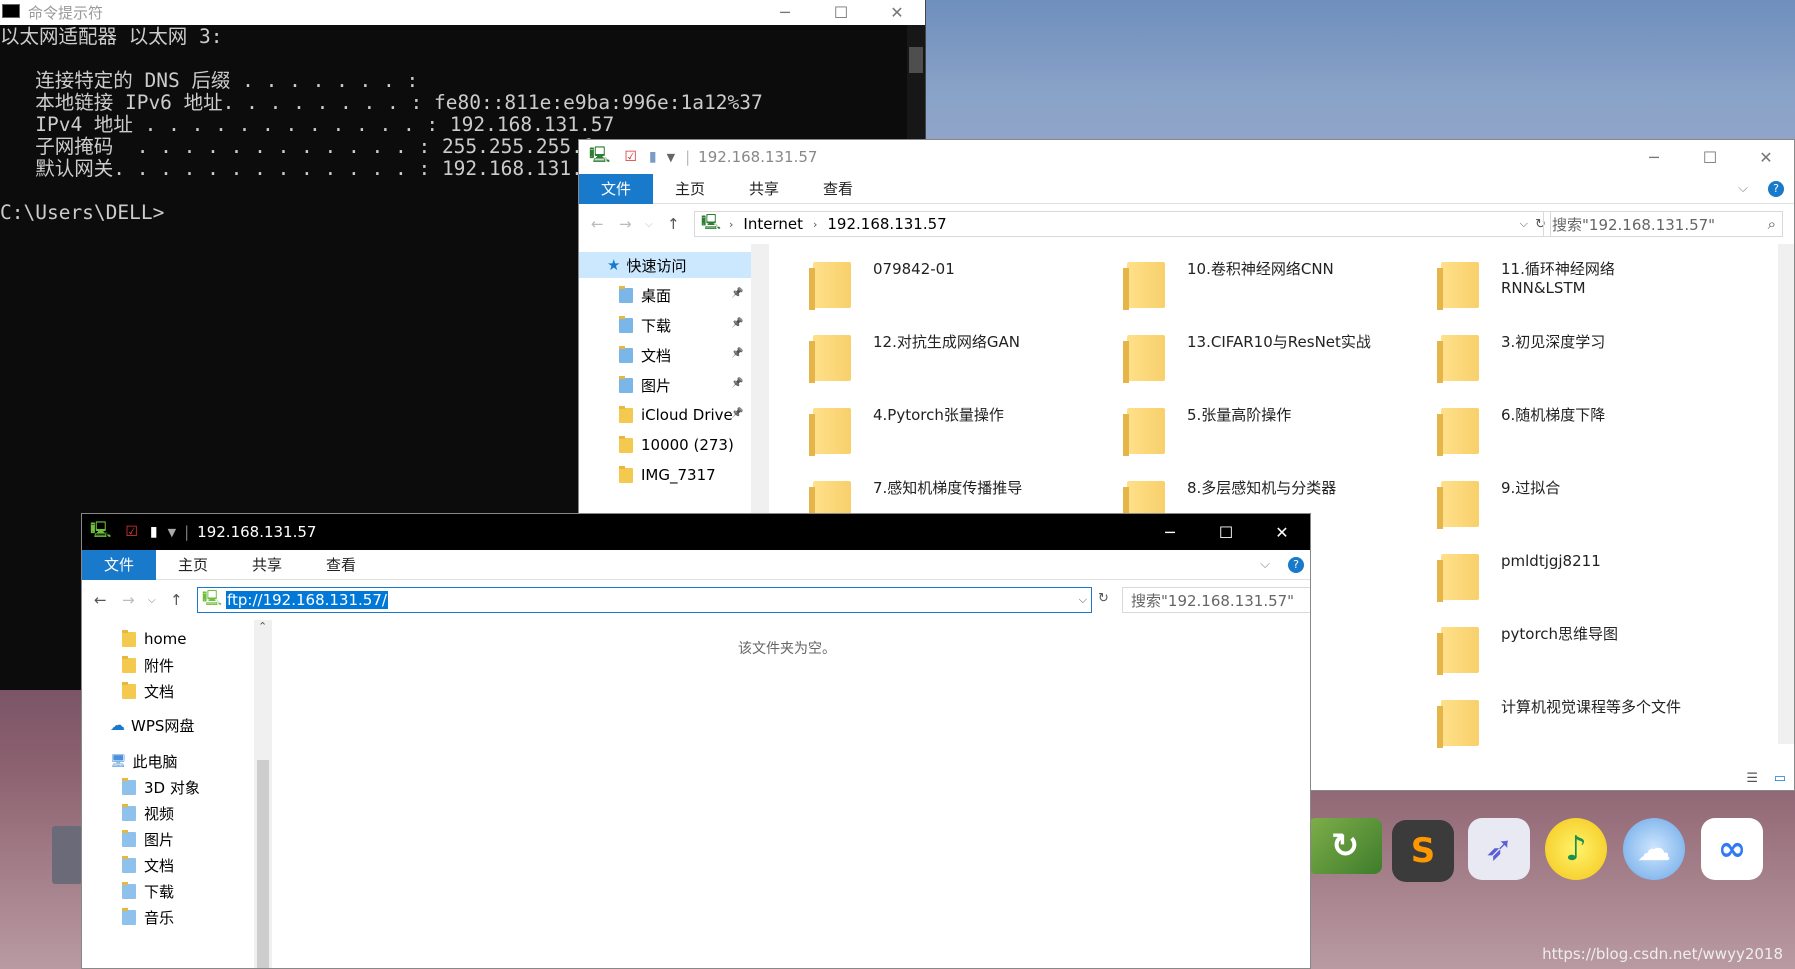 Image resolution: width=1795 pixels, height=969 pixels. What do you see at coordinates (148, 665) in the screenshot?
I see `sidebar-item: 附件` at bounding box center [148, 665].